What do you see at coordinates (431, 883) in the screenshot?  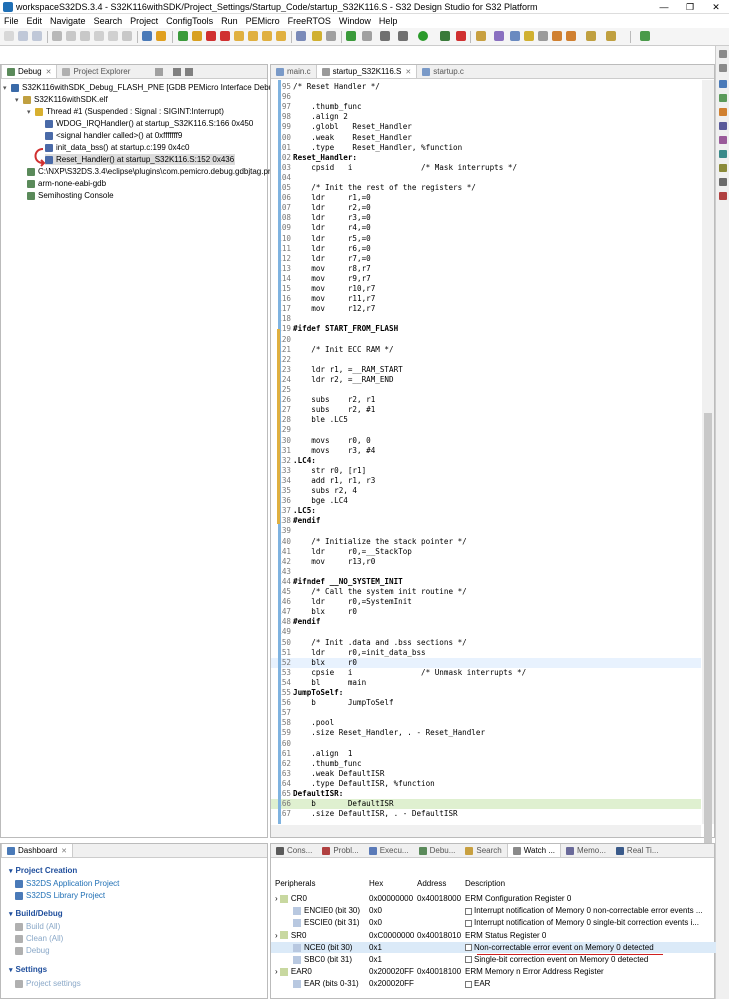 I see `column-header-address: Address` at bounding box center [431, 883].